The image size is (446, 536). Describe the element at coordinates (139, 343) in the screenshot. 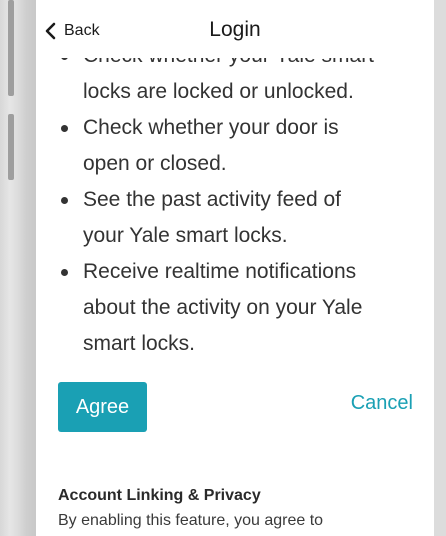

I see `list-item-line: smart locks.` at that location.